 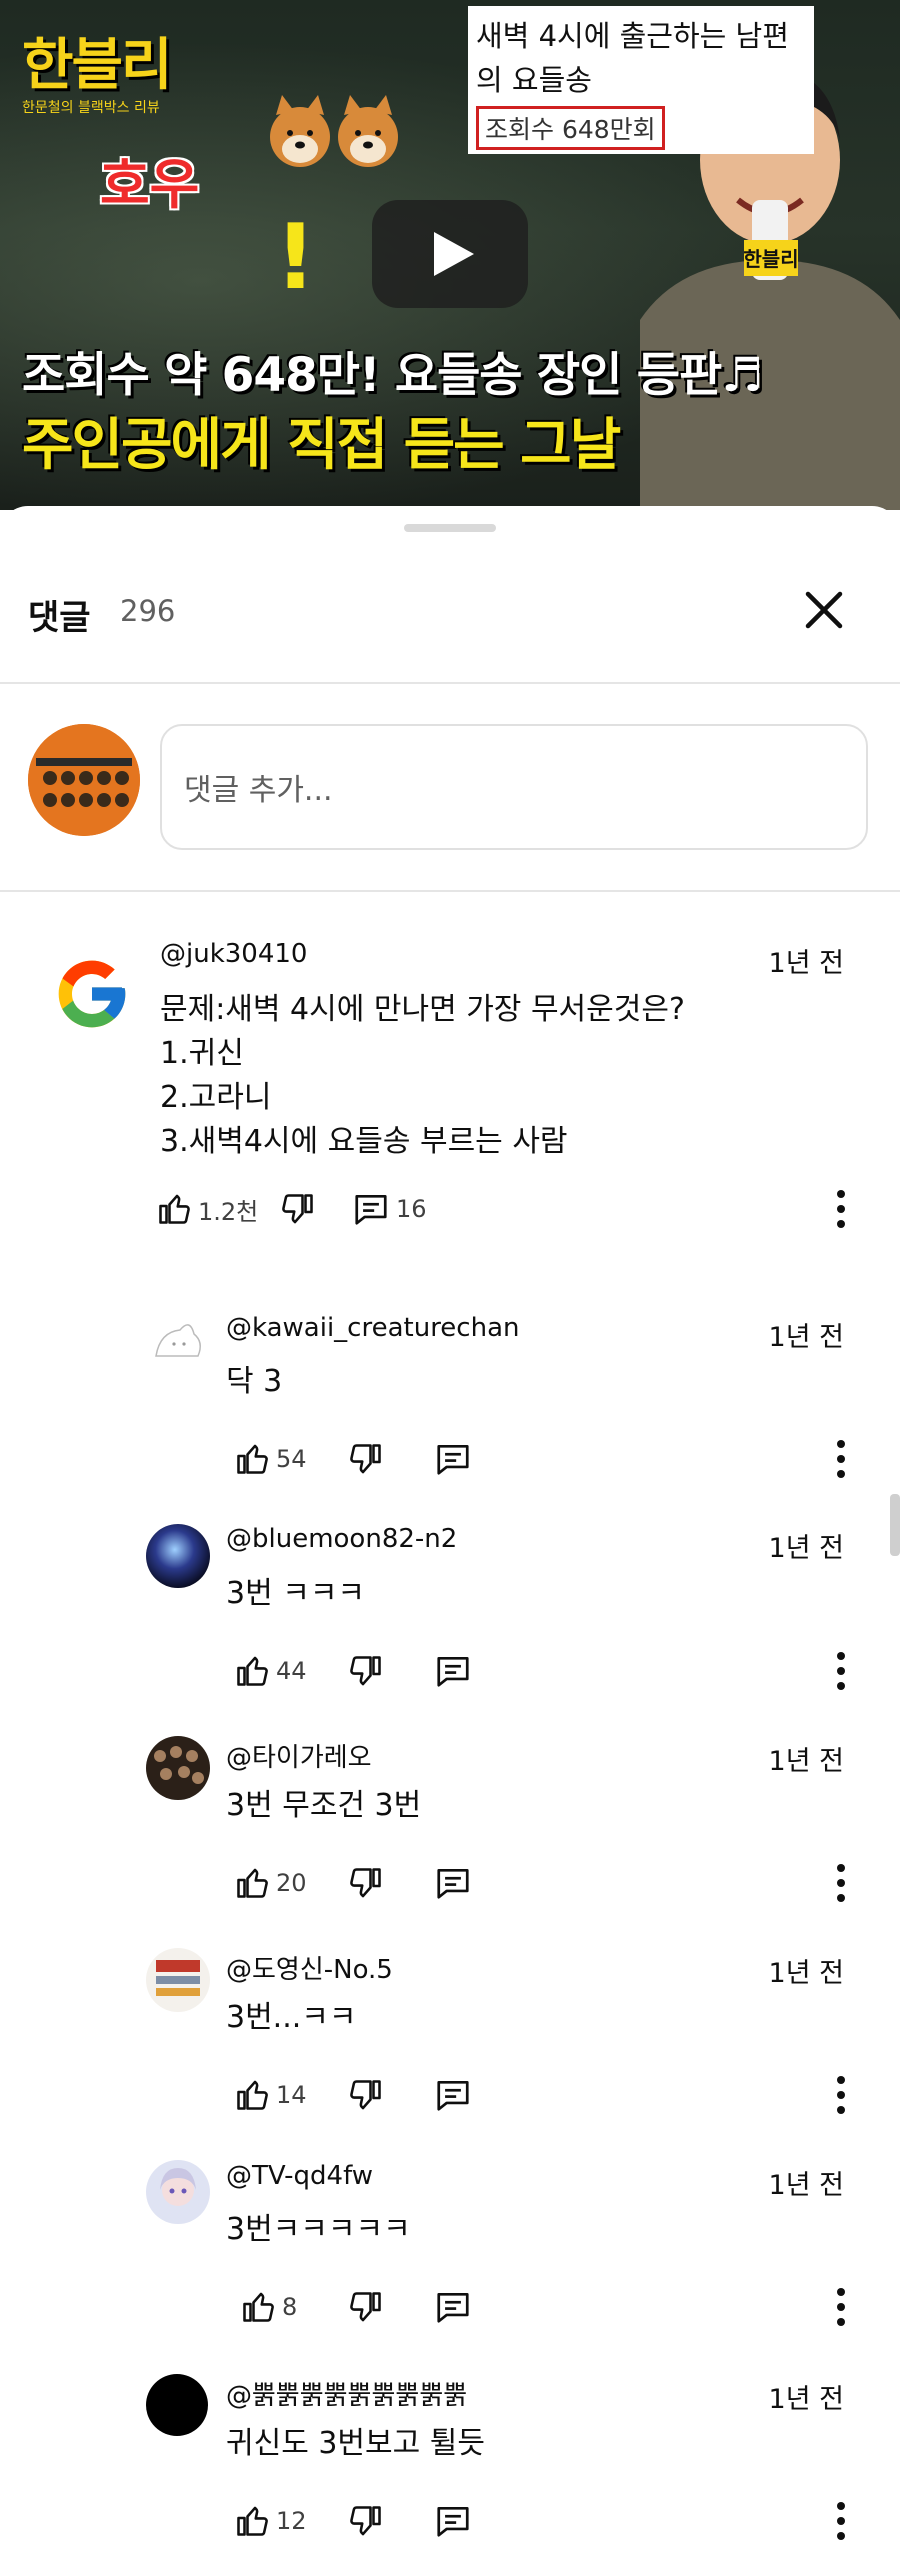 I want to click on comment-text: 3번 ㅋㅋㅋ, so click(x=296, y=1593).